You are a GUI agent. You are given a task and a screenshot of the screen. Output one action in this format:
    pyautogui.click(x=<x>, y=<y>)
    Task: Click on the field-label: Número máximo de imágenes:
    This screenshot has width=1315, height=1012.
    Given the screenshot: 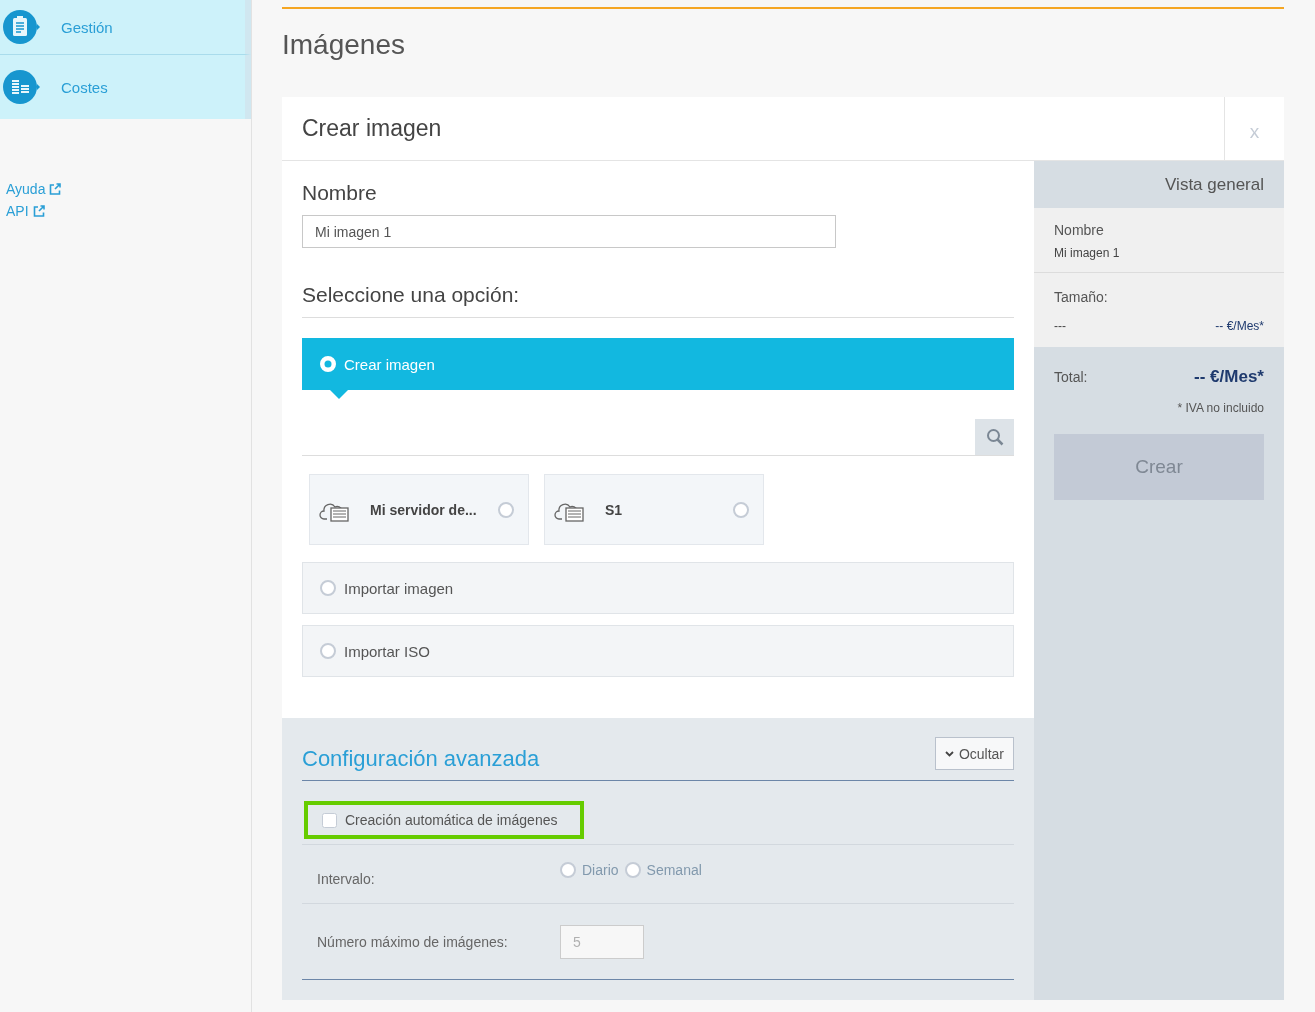 What is the action you would take?
    pyautogui.click(x=413, y=941)
    